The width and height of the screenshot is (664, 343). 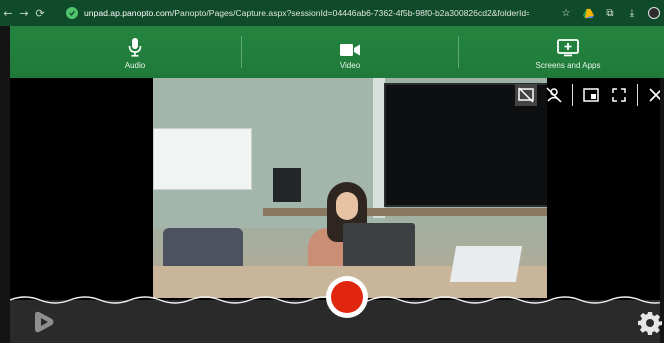 I want to click on video-camera-icon, so click(x=350, y=46).